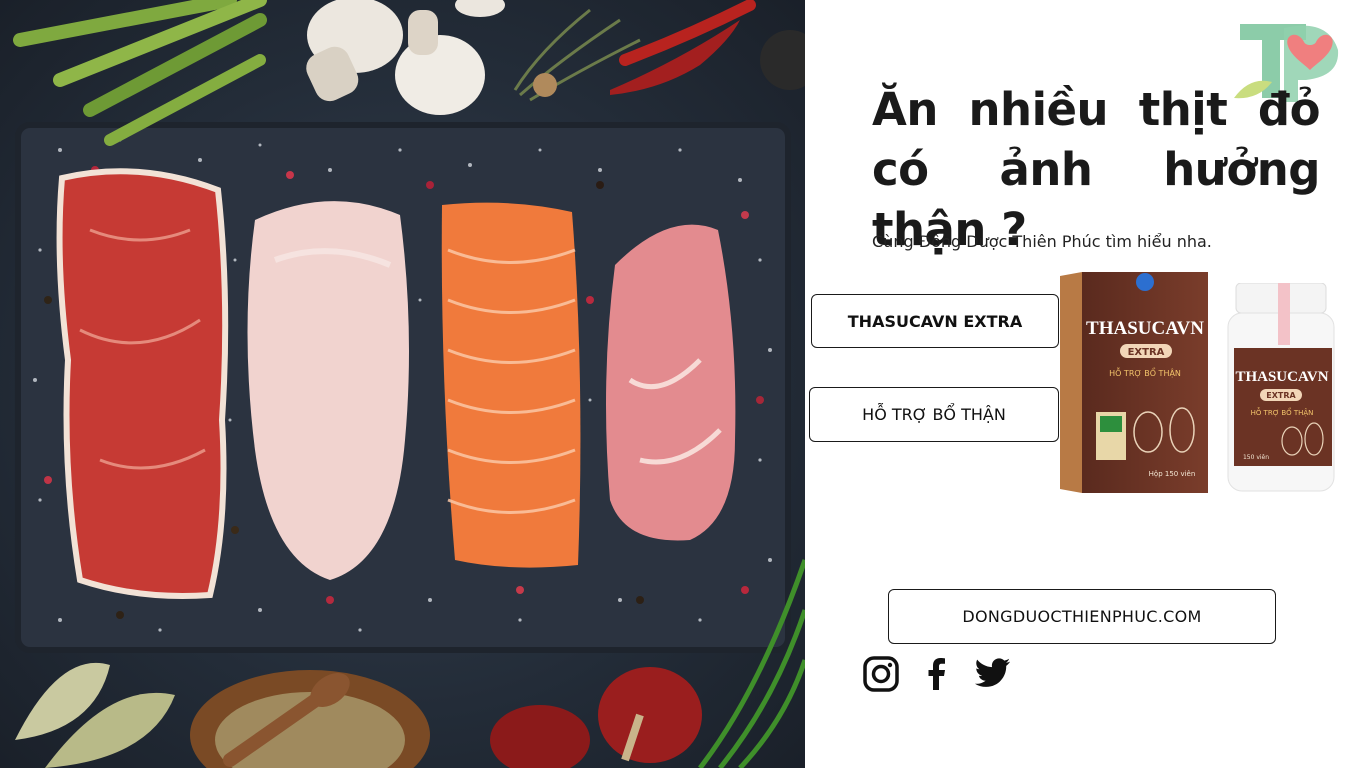 This screenshot has height=768, width=1366. I want to click on product-jar-image: THASUCAVN EXTRA HỖ TRỢ BỔ THẬN 150 viên, so click(1282, 387).